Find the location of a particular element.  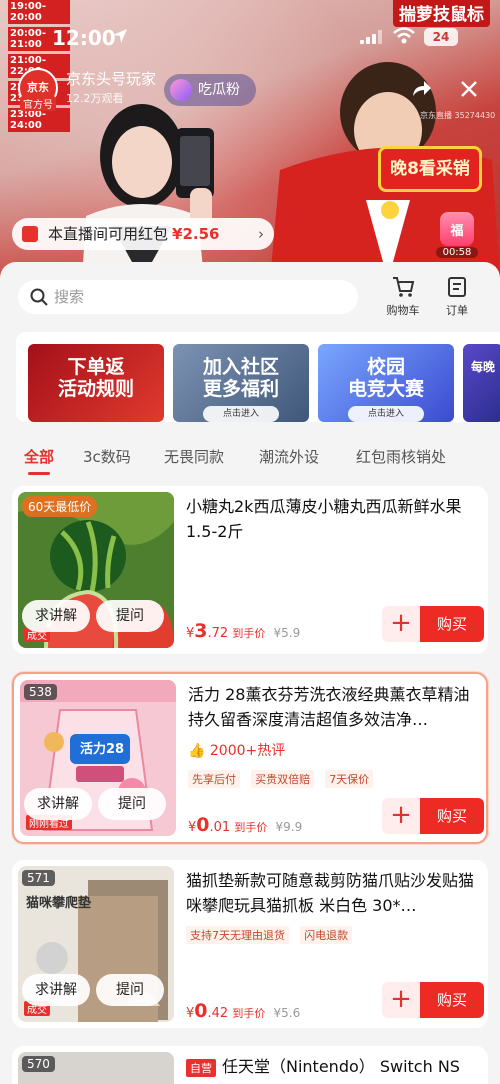

tab-fearless-style: 无畏同款 is located at coordinates (194, 456).